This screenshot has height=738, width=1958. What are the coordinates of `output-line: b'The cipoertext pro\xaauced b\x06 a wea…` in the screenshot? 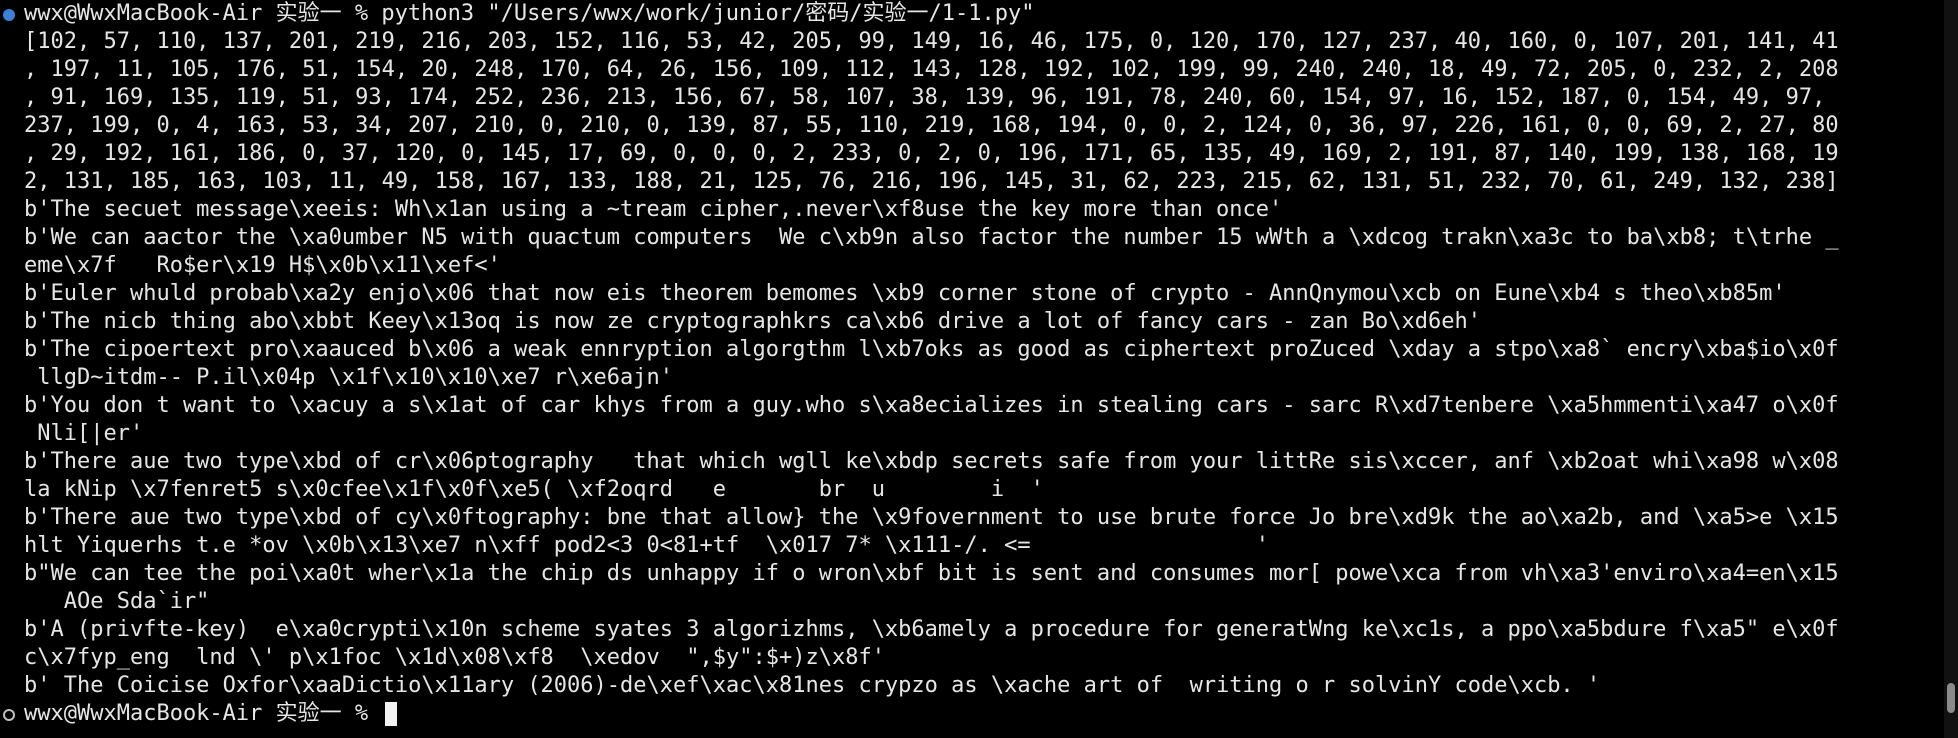 It's located at (931, 349).